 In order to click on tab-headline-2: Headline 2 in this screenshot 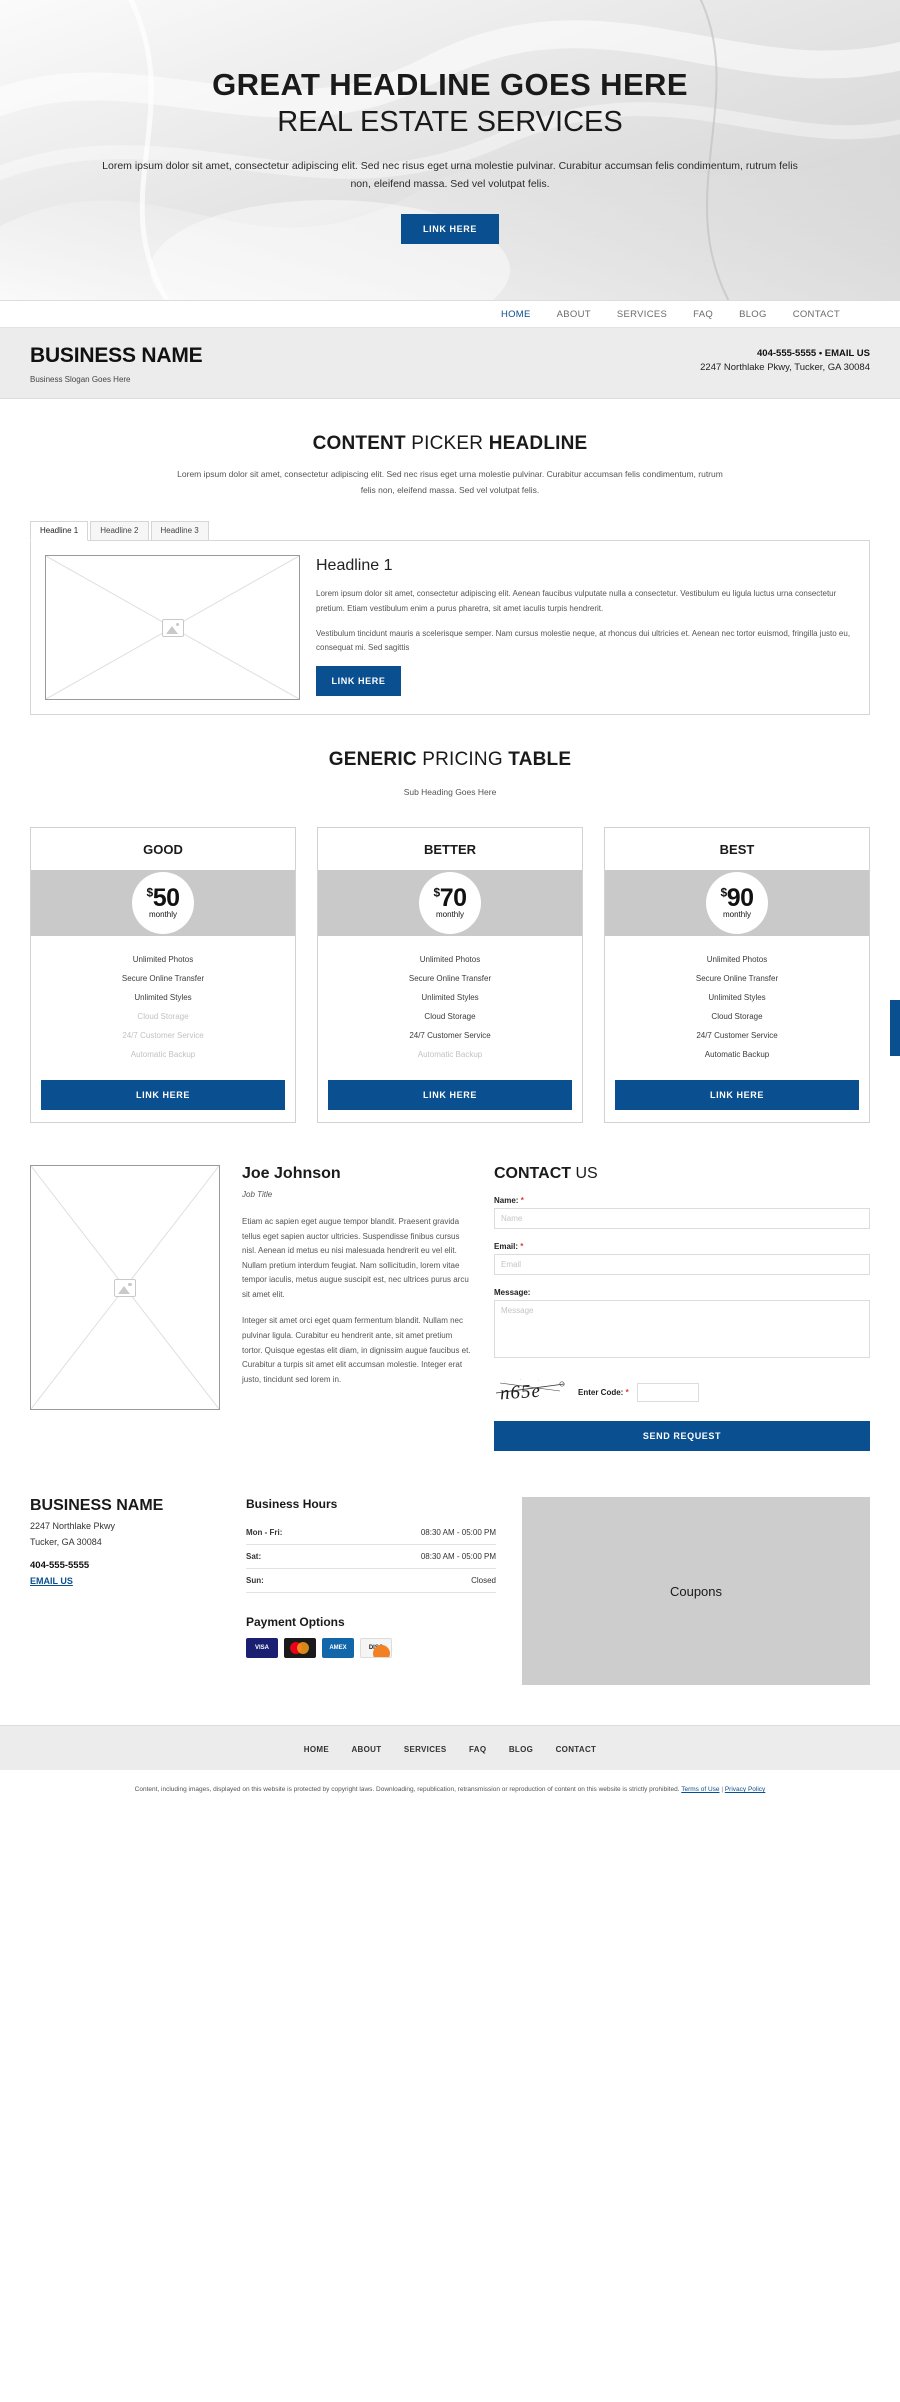, I will do `click(119, 531)`.